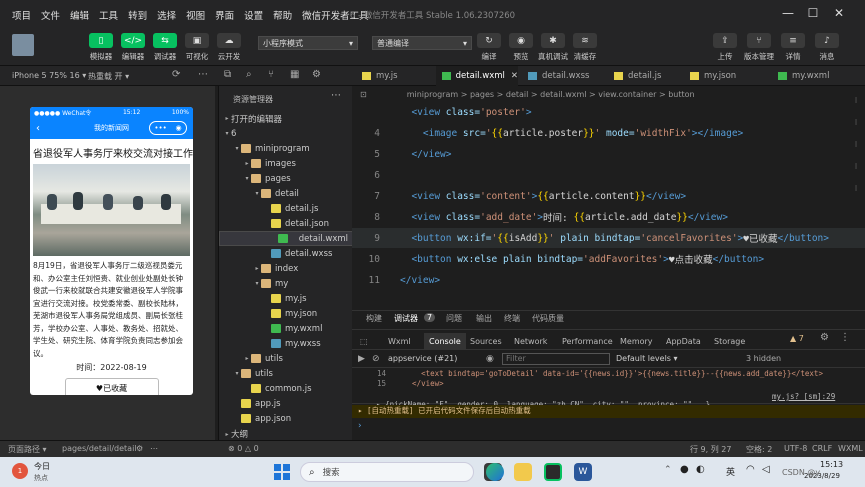  I want to click on mode-select: 小程序模式 ▾, so click(308, 43).